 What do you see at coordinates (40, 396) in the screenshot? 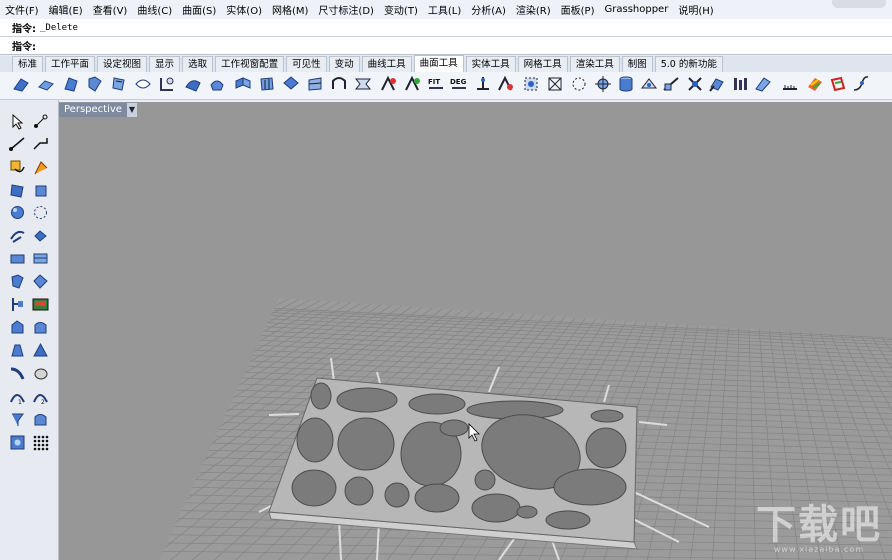
I see `arc-2-icon: 2` at bounding box center [40, 396].